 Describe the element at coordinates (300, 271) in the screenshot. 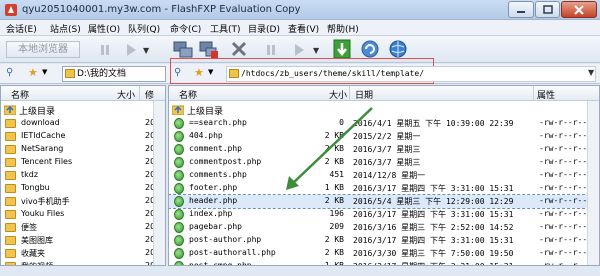

I see `status-bar` at that location.